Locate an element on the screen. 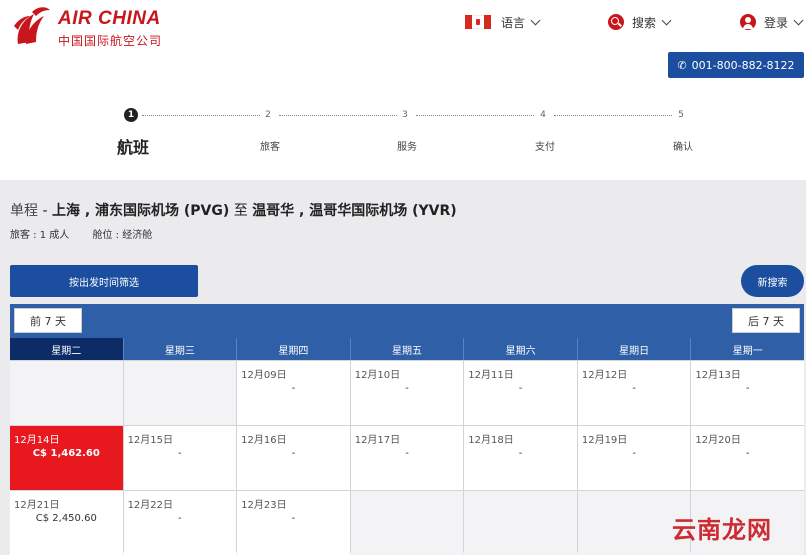  login-menu: 登录 is located at coordinates (772, 22).